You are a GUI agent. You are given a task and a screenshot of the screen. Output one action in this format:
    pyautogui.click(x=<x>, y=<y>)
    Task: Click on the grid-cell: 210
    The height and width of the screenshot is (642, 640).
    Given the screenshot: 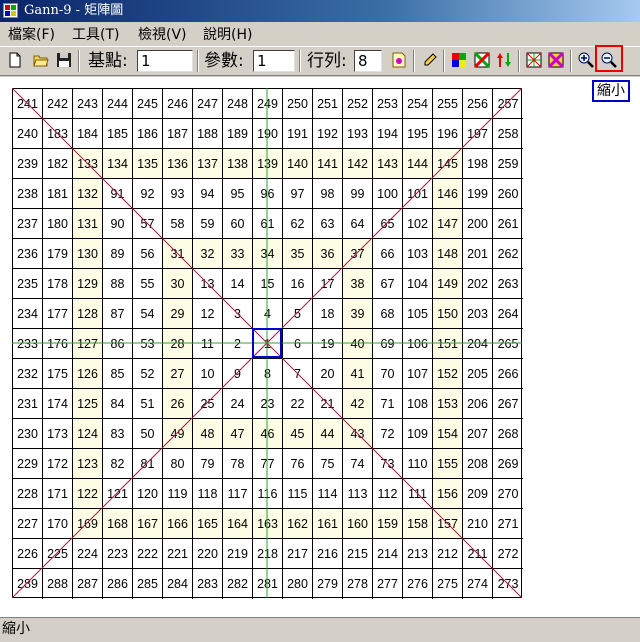 What is the action you would take?
    pyautogui.click(x=478, y=524)
    